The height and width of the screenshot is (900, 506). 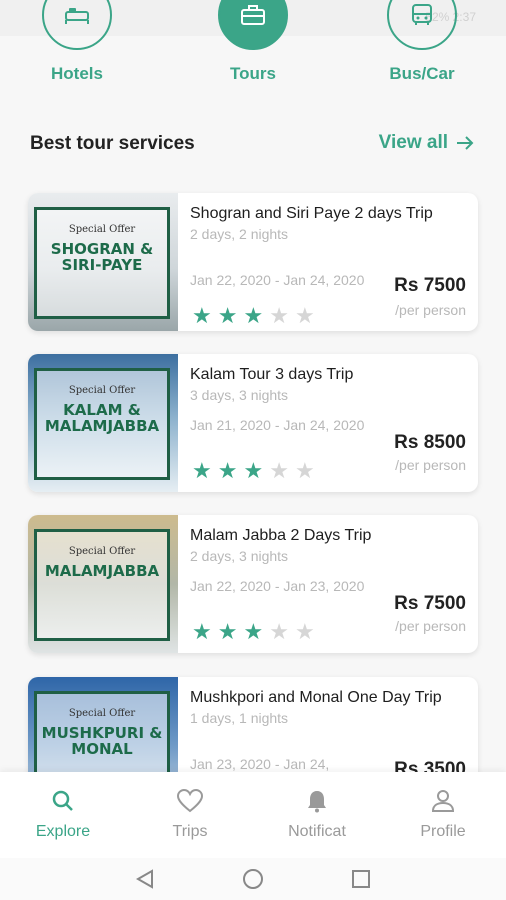 What do you see at coordinates (145, 879) in the screenshot?
I see `back-icon` at bounding box center [145, 879].